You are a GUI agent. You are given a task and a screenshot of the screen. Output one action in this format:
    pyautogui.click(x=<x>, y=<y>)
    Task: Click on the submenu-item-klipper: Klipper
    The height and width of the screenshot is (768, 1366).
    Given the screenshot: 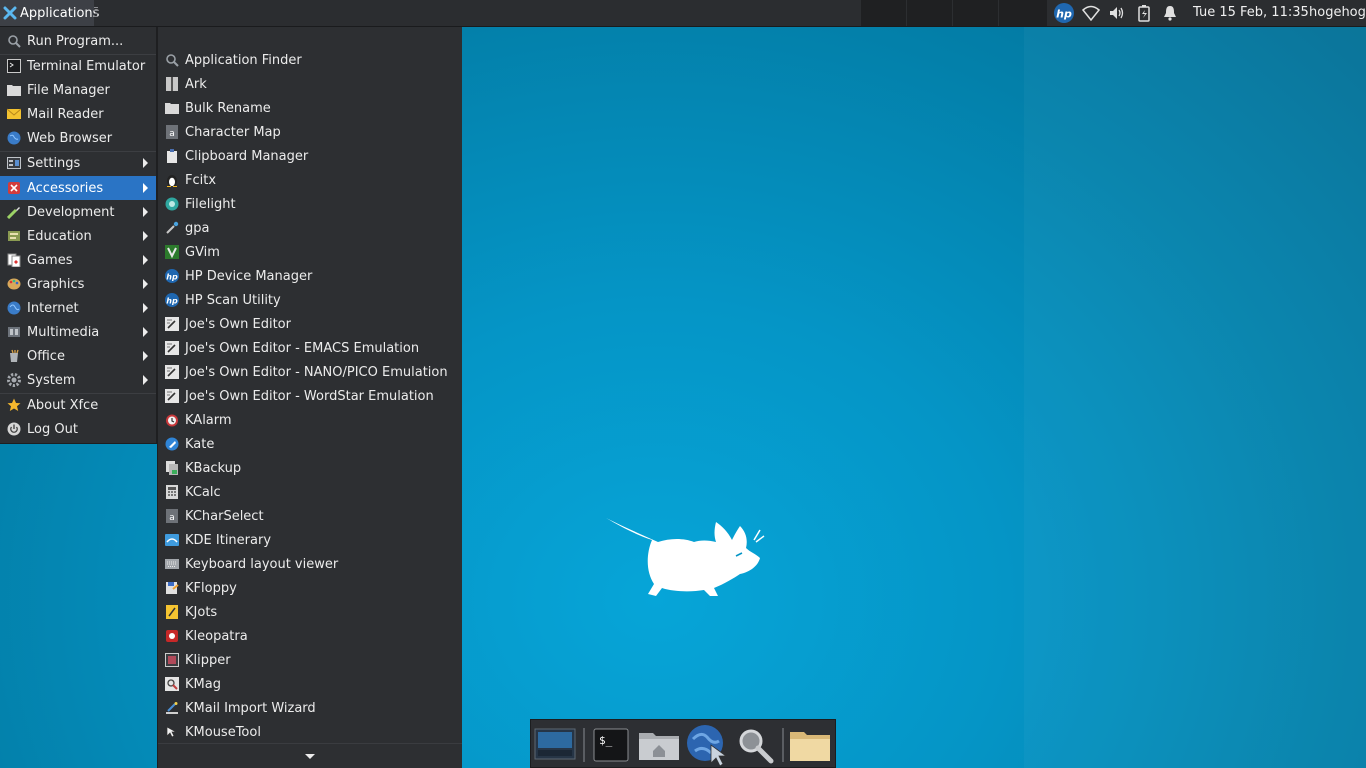 What is the action you would take?
    pyautogui.click(x=310, y=660)
    